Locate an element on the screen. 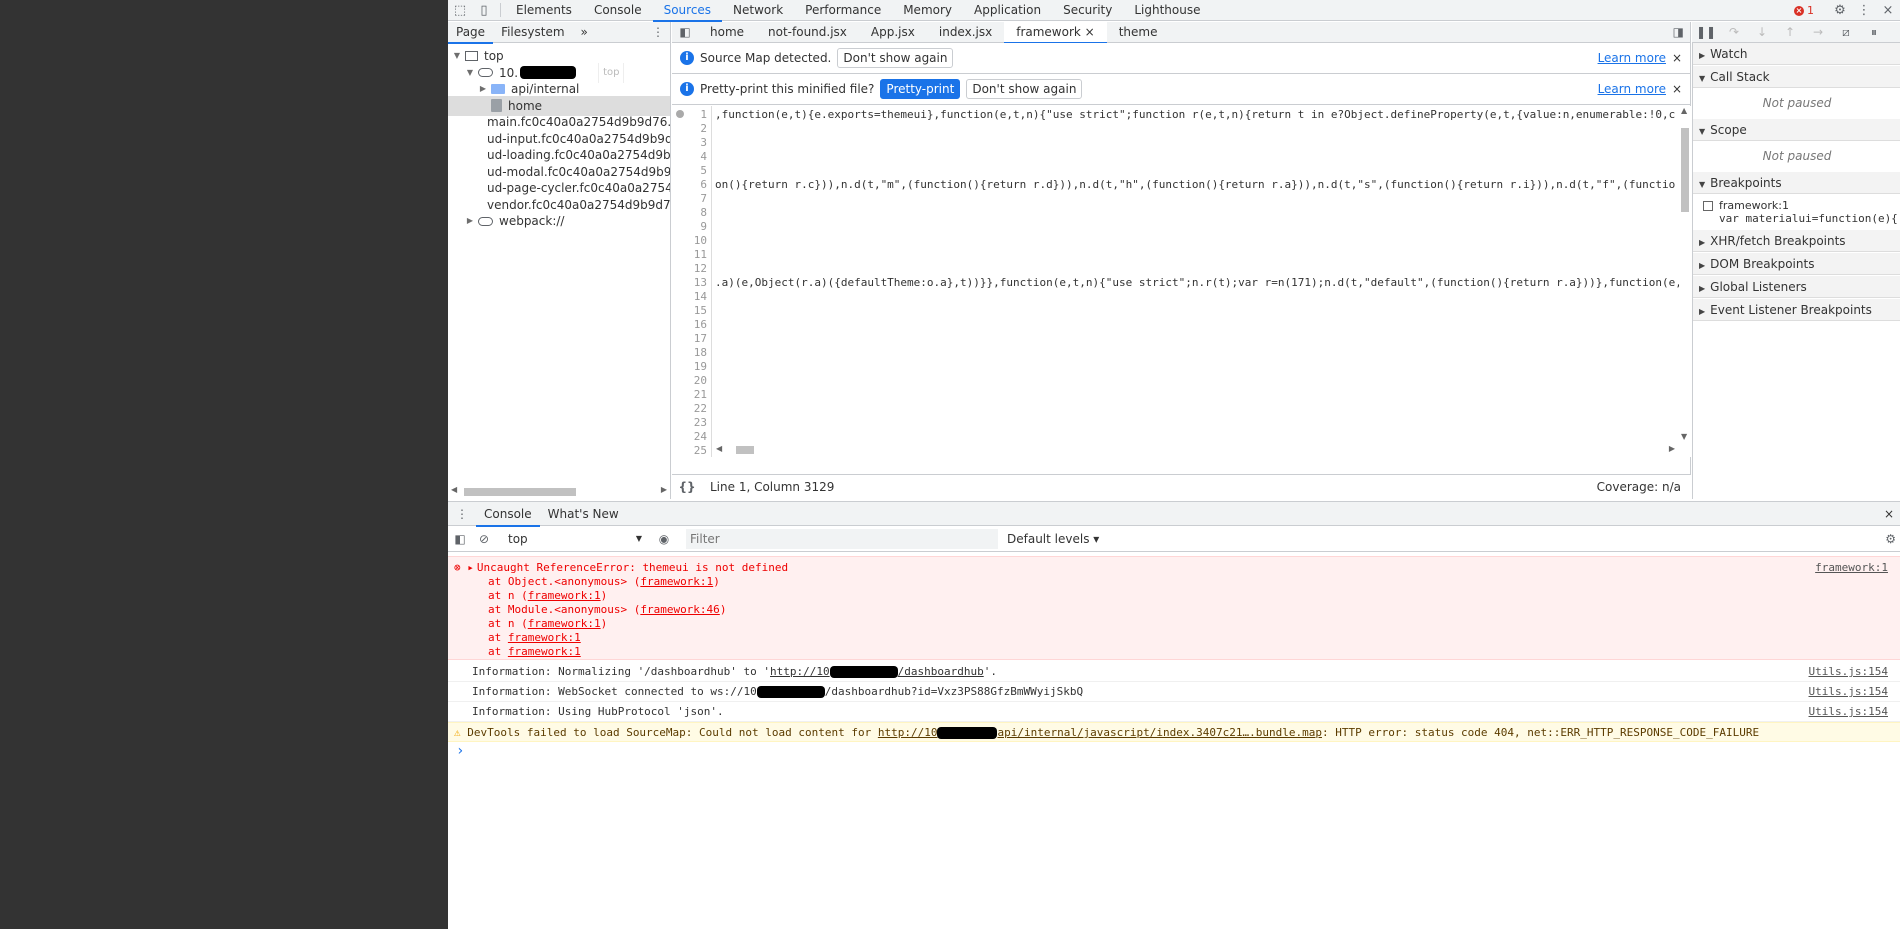 The height and width of the screenshot is (929, 1900). close-tab-icon: × is located at coordinates (1088, 32).